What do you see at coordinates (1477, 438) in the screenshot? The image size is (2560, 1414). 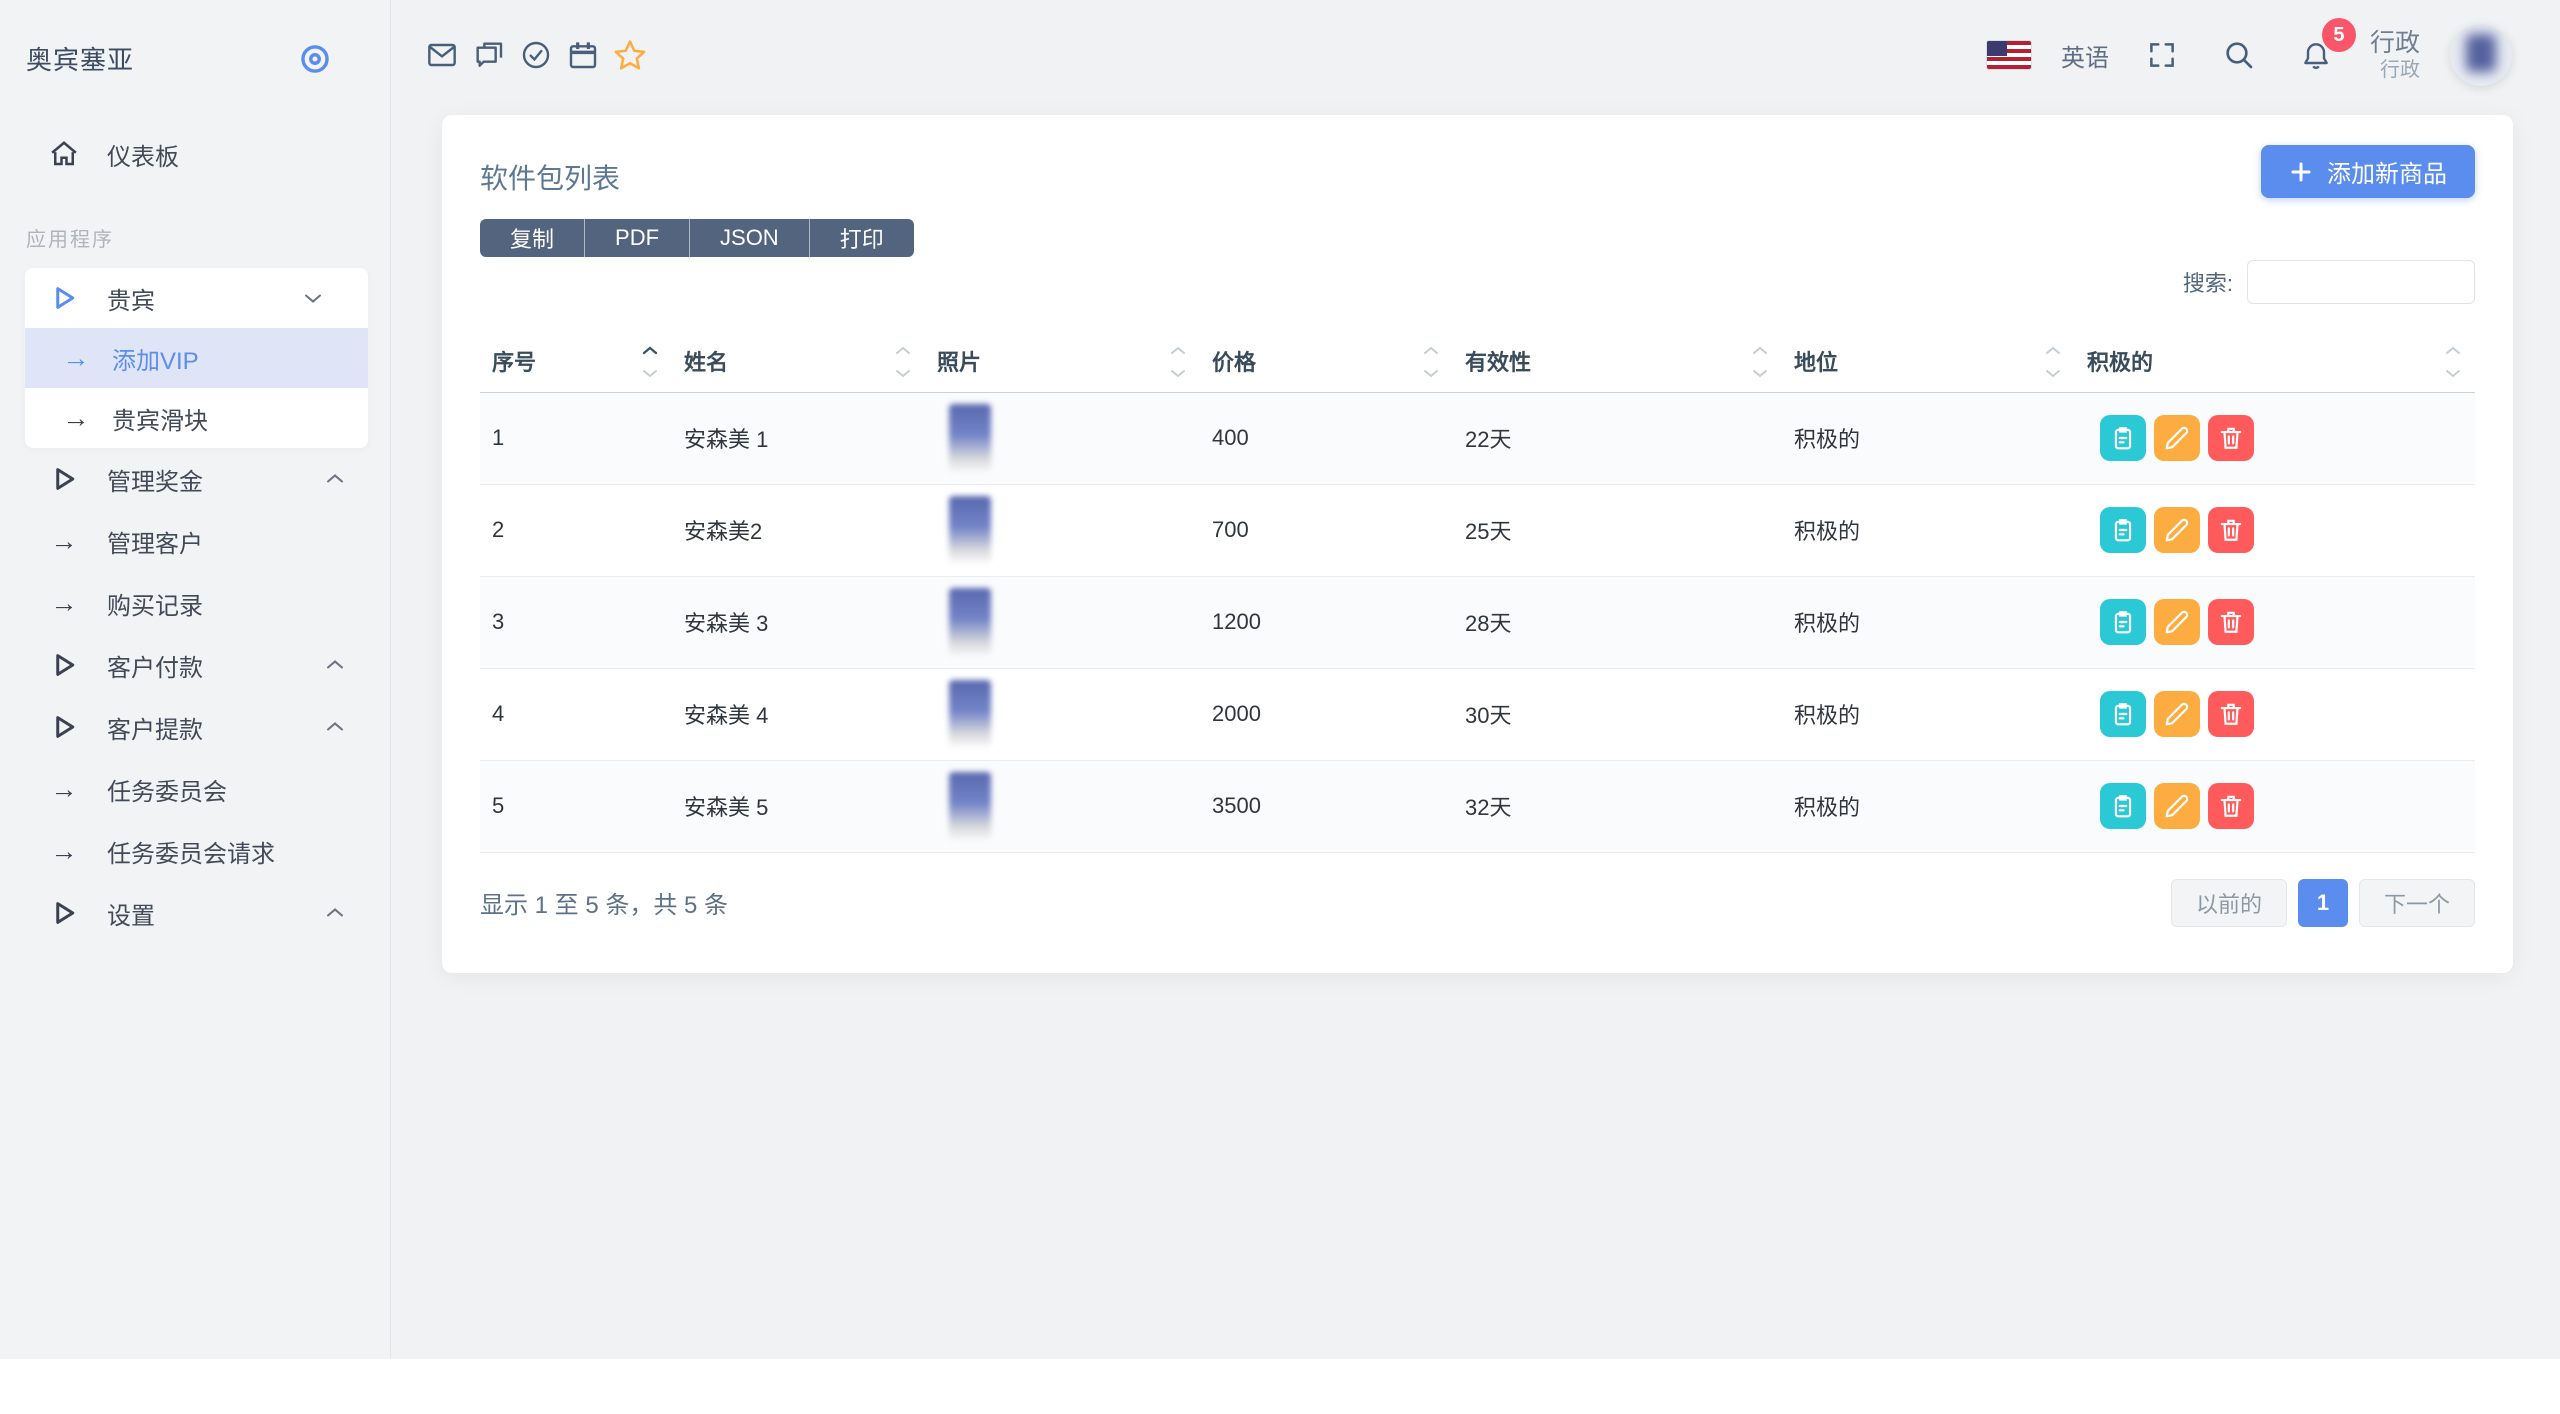 I see `table-row: 1 安森美 1 400 22天 积极的` at bounding box center [1477, 438].